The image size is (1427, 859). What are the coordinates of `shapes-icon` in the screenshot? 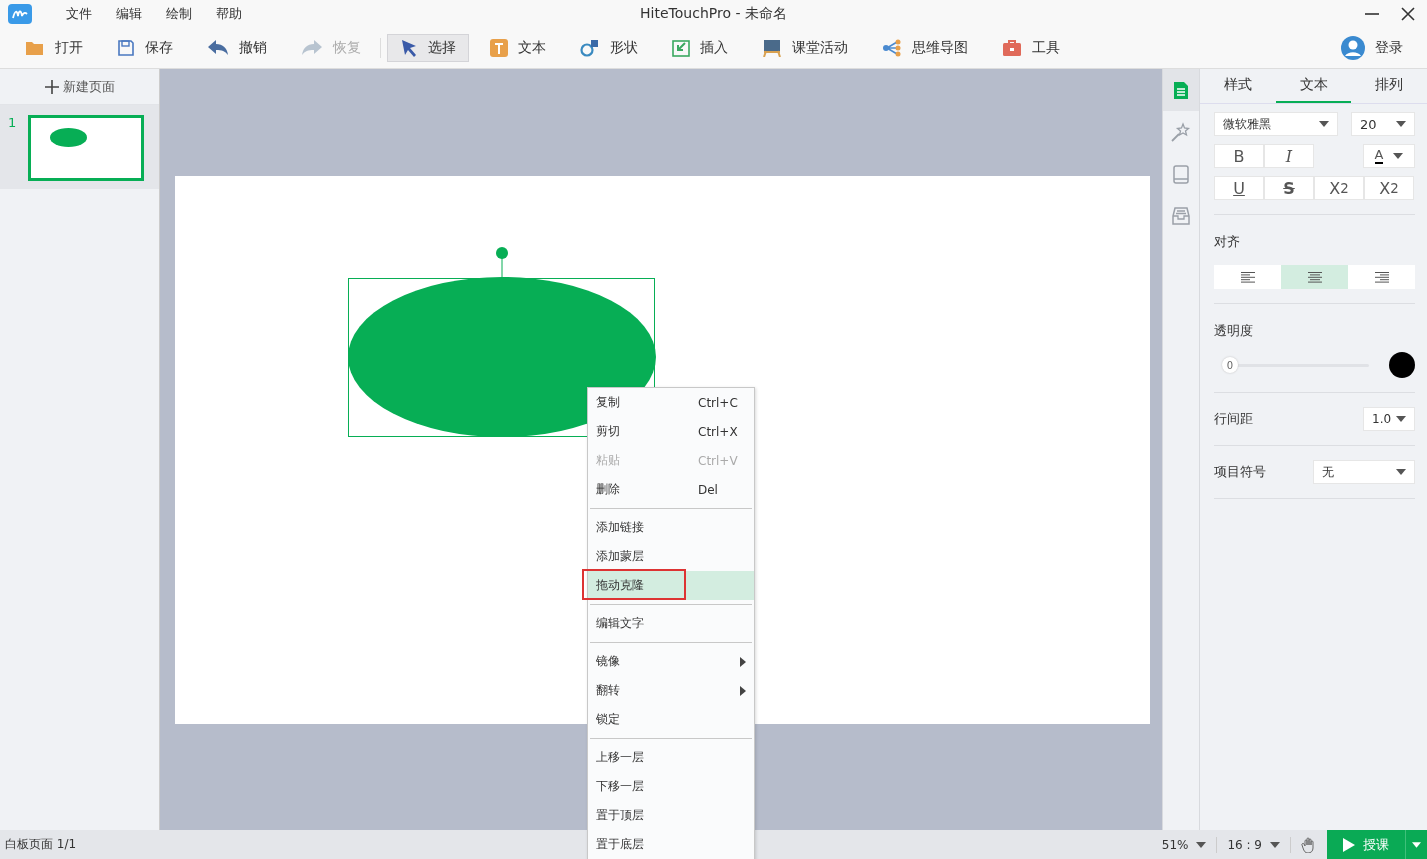 It's located at (590, 48).